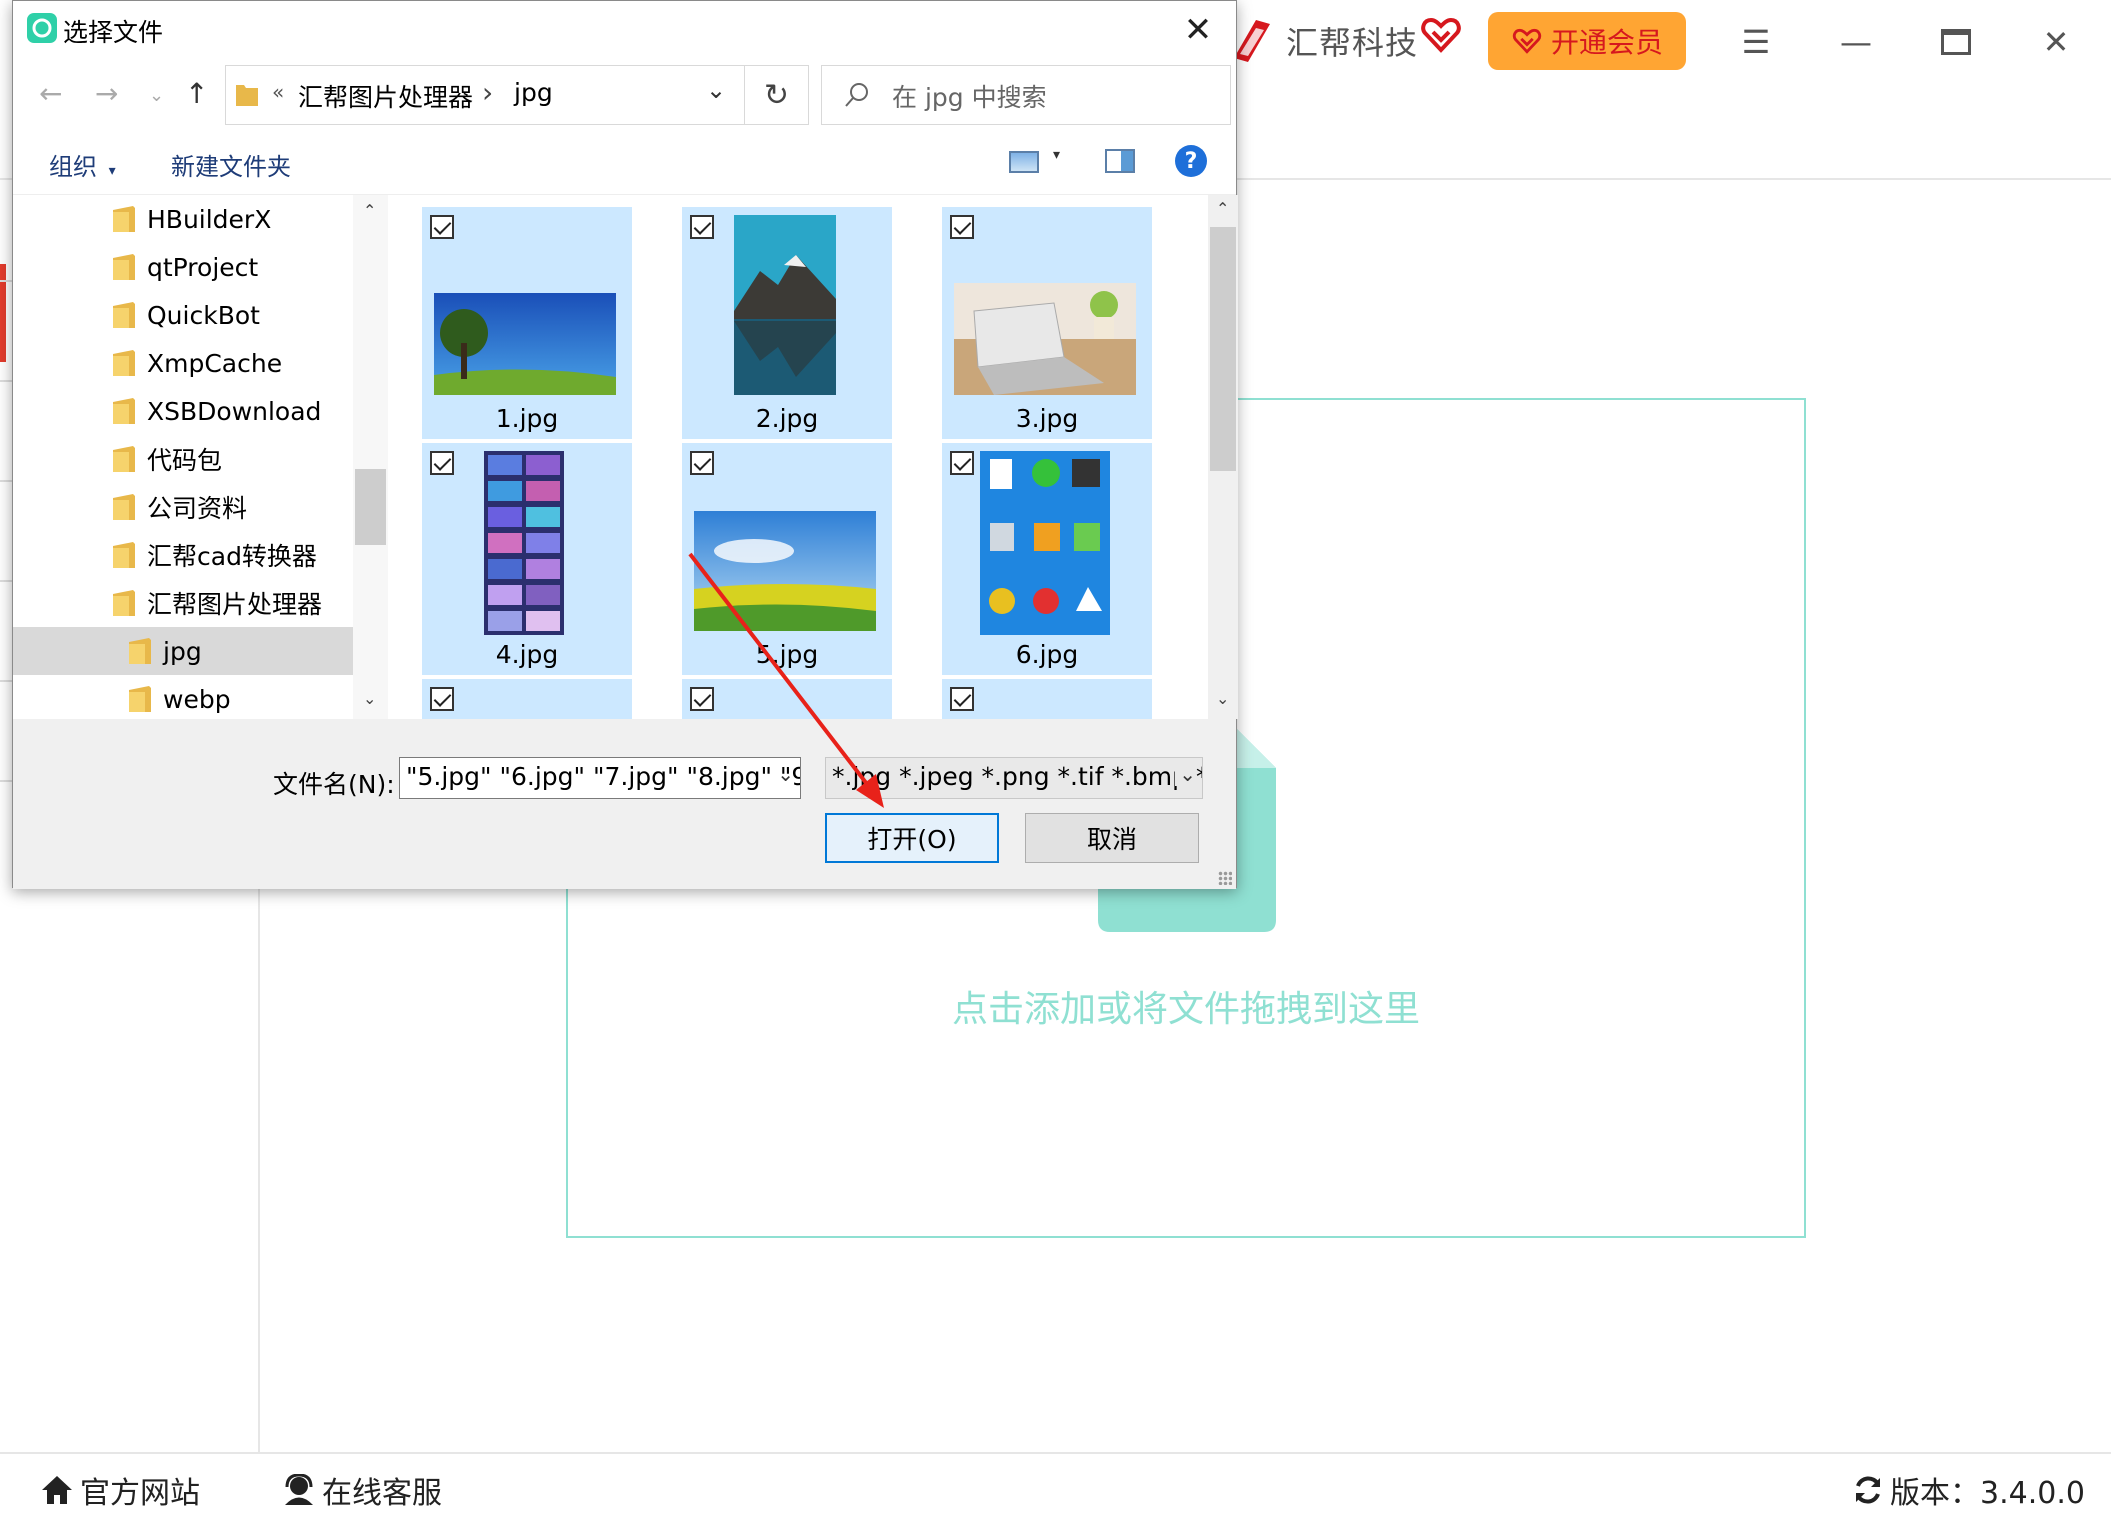 This screenshot has width=2111, height=1519. Describe the element at coordinates (1756, 42) in the screenshot. I see `menu-icon: ☰` at that location.